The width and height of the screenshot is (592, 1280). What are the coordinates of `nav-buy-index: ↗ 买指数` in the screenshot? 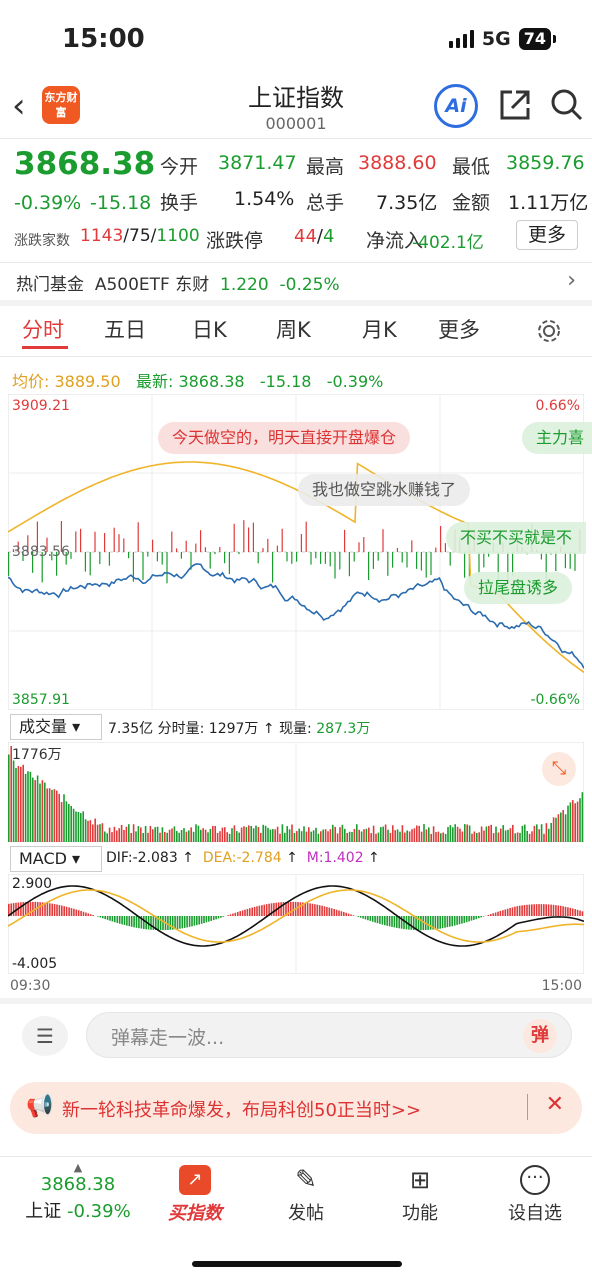 It's located at (195, 1195).